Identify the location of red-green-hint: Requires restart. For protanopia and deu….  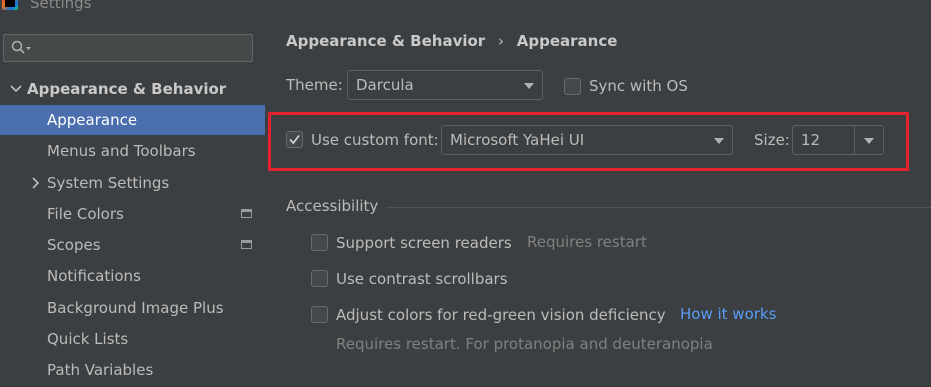
(524, 344).